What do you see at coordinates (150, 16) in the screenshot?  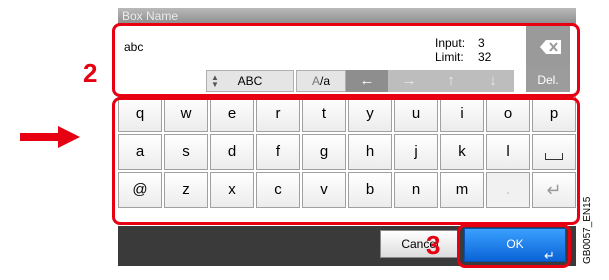 I see `dialog-title: Box Name` at bounding box center [150, 16].